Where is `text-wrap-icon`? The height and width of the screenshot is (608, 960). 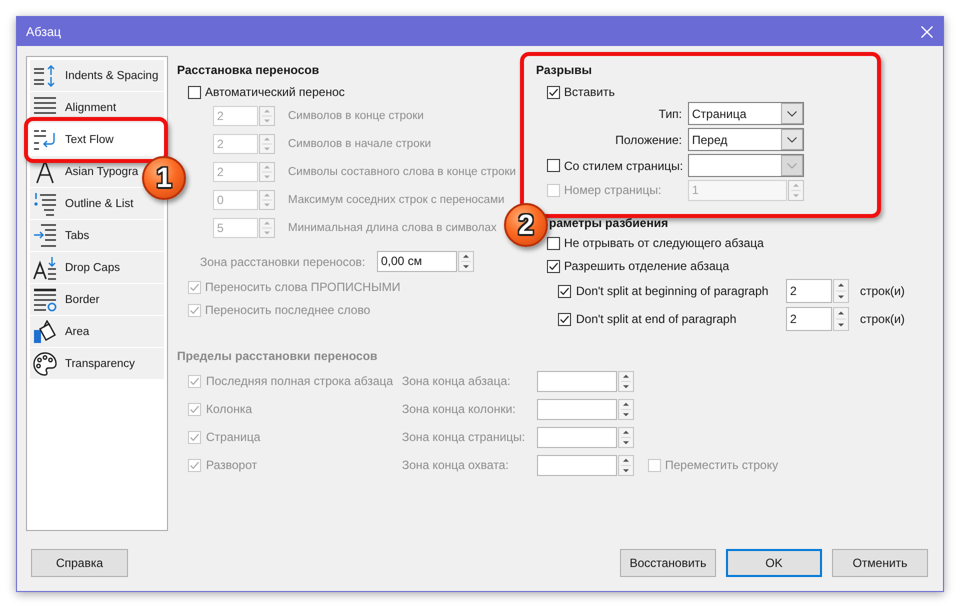
text-wrap-icon is located at coordinates (45, 140).